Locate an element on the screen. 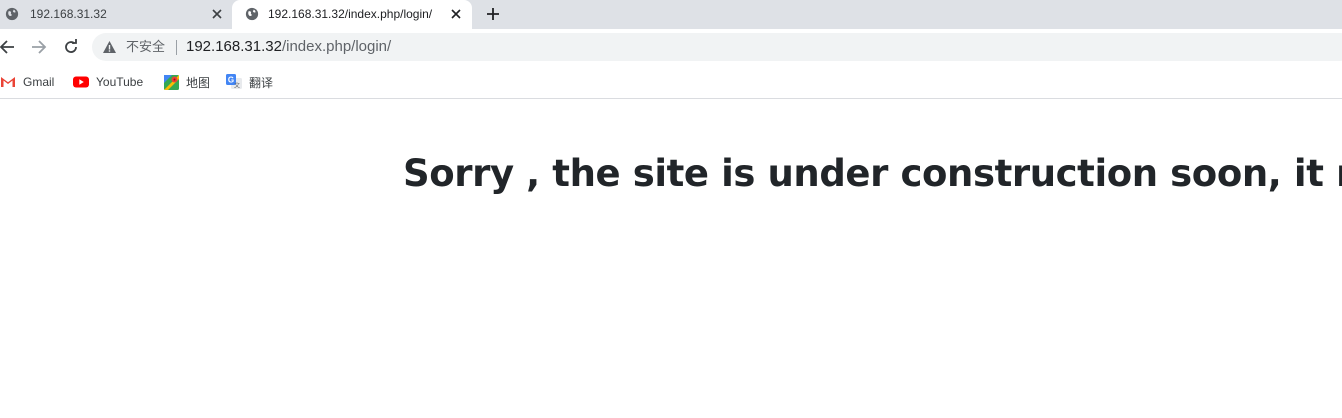 The width and height of the screenshot is (1342, 418). address-bar: 不安全 192.168.31.32/index.php/login/ is located at coordinates (717, 47).